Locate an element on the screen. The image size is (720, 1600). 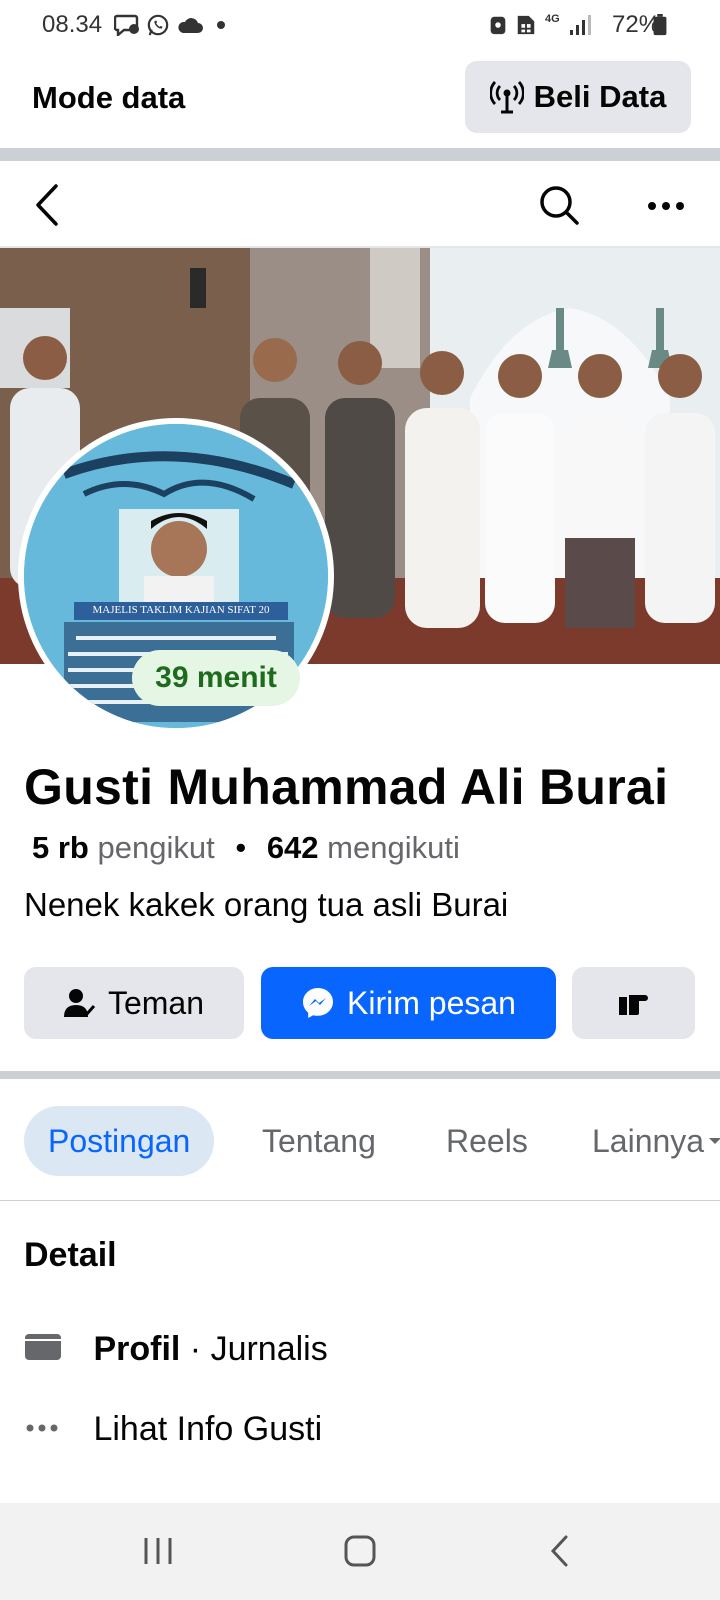
lock-icon is located at coordinates (498, 25).